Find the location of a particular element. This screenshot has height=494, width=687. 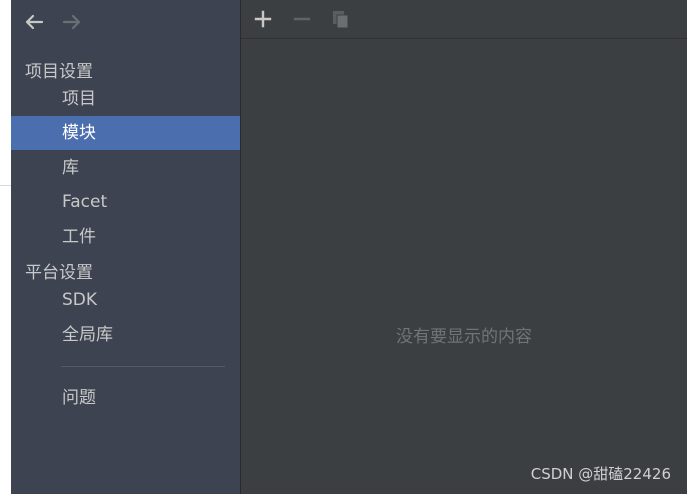

add-button is located at coordinates (263, 19).